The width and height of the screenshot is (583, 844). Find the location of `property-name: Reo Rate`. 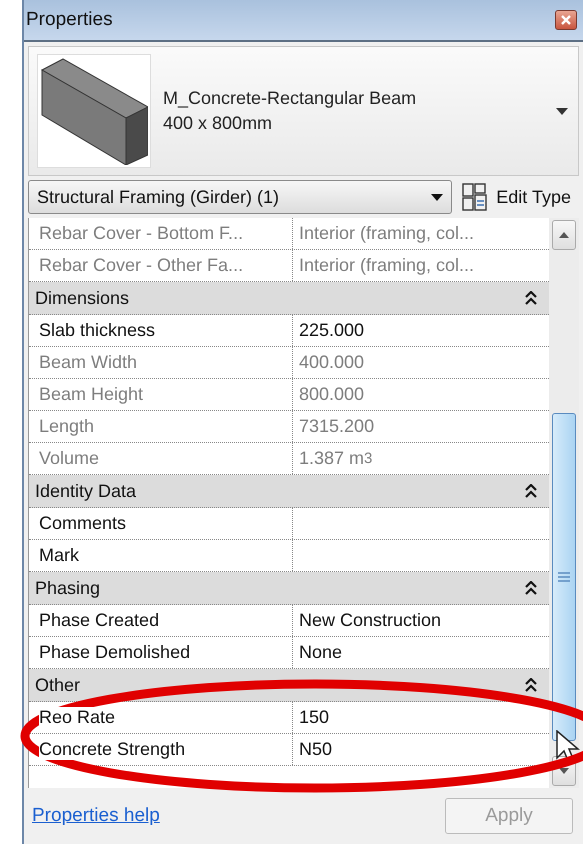

property-name: Reo Rate is located at coordinates (77, 717).